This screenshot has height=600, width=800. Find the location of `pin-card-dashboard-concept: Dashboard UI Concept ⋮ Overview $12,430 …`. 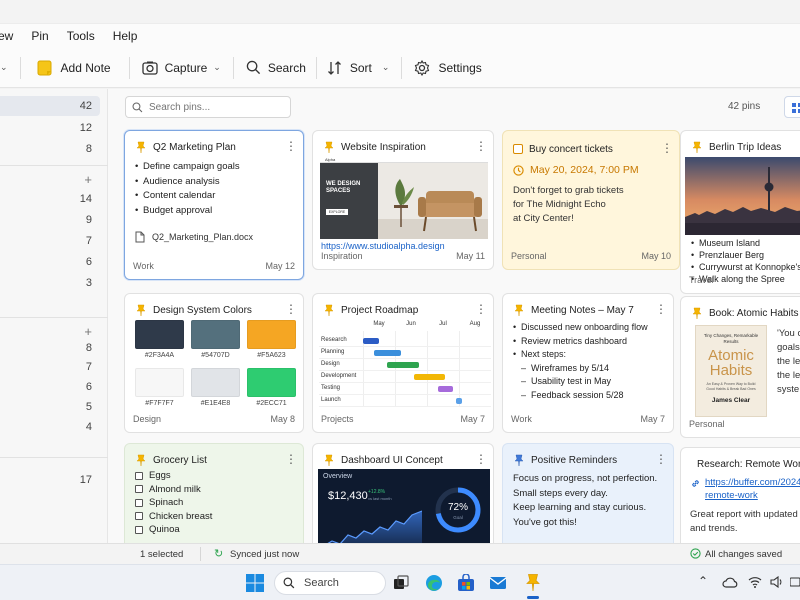

pin-card-dashboard-concept: Dashboard UI Concept ⋮ Overview $12,430 … is located at coordinates (403, 493).